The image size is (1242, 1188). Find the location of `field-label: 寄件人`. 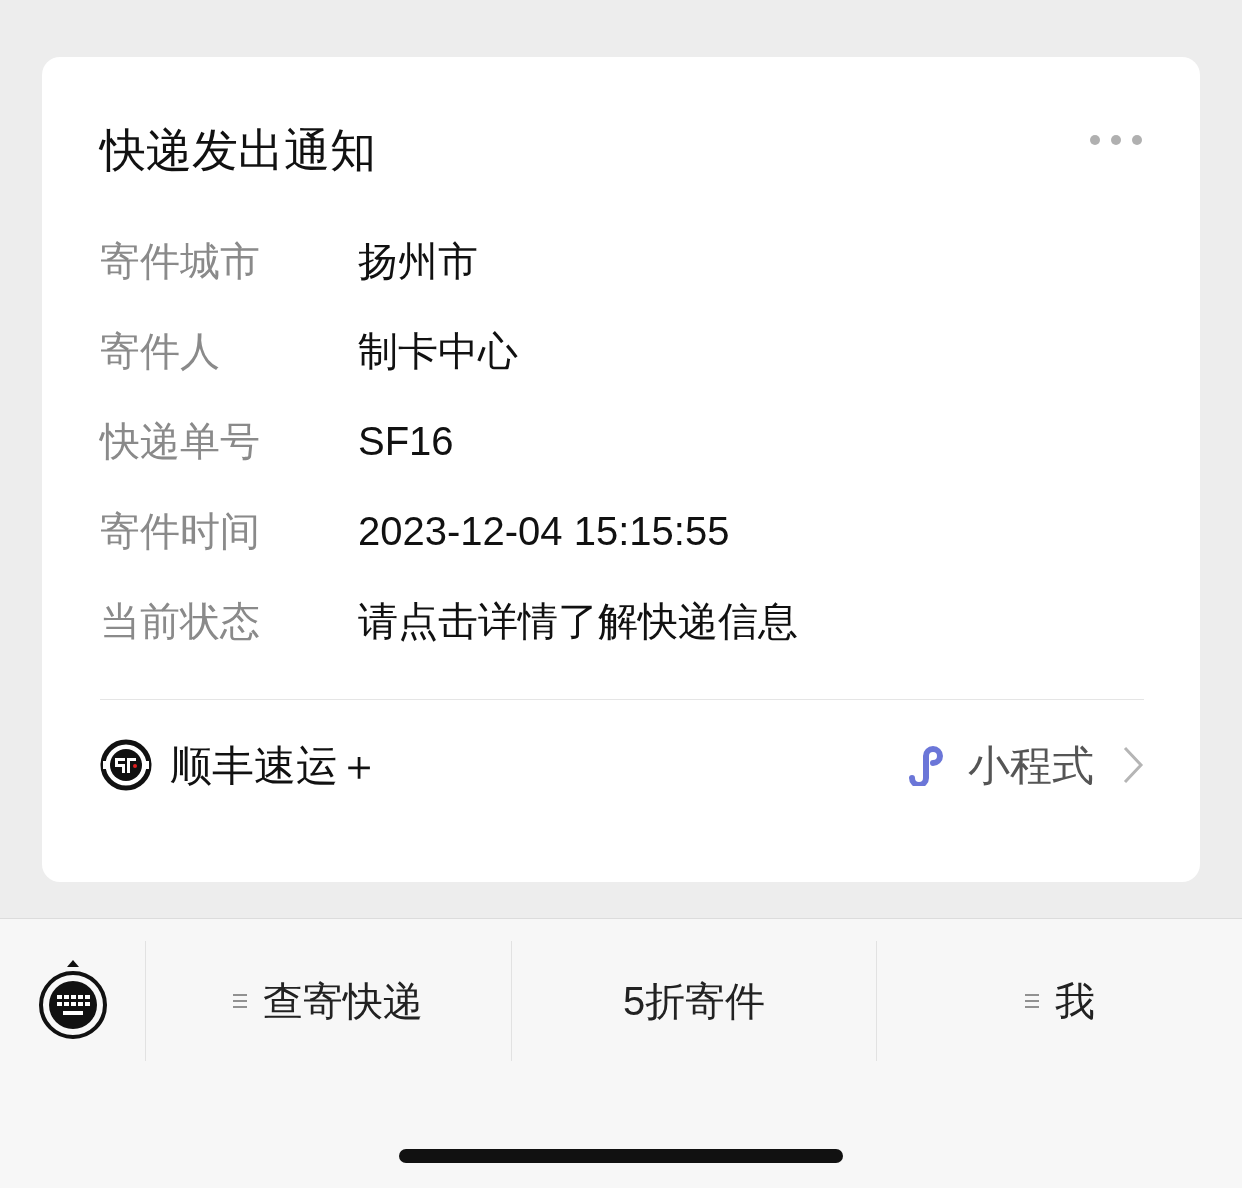

field-label: 寄件人 is located at coordinates (160, 351).